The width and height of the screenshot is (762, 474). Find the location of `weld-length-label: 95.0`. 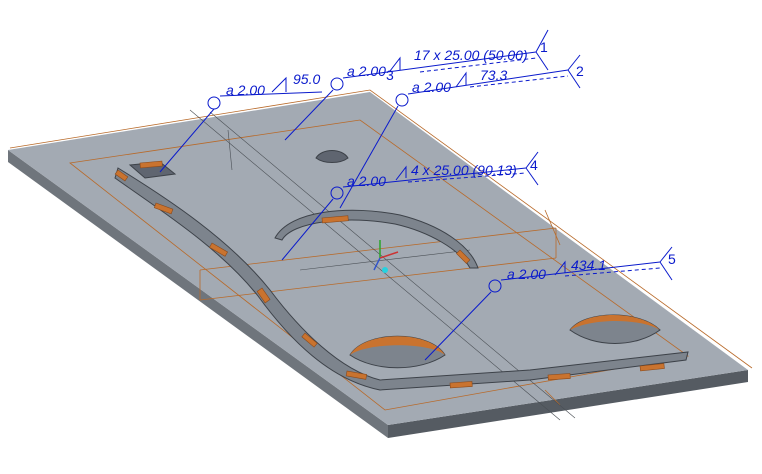

weld-length-label: 95.0 is located at coordinates (306, 79).